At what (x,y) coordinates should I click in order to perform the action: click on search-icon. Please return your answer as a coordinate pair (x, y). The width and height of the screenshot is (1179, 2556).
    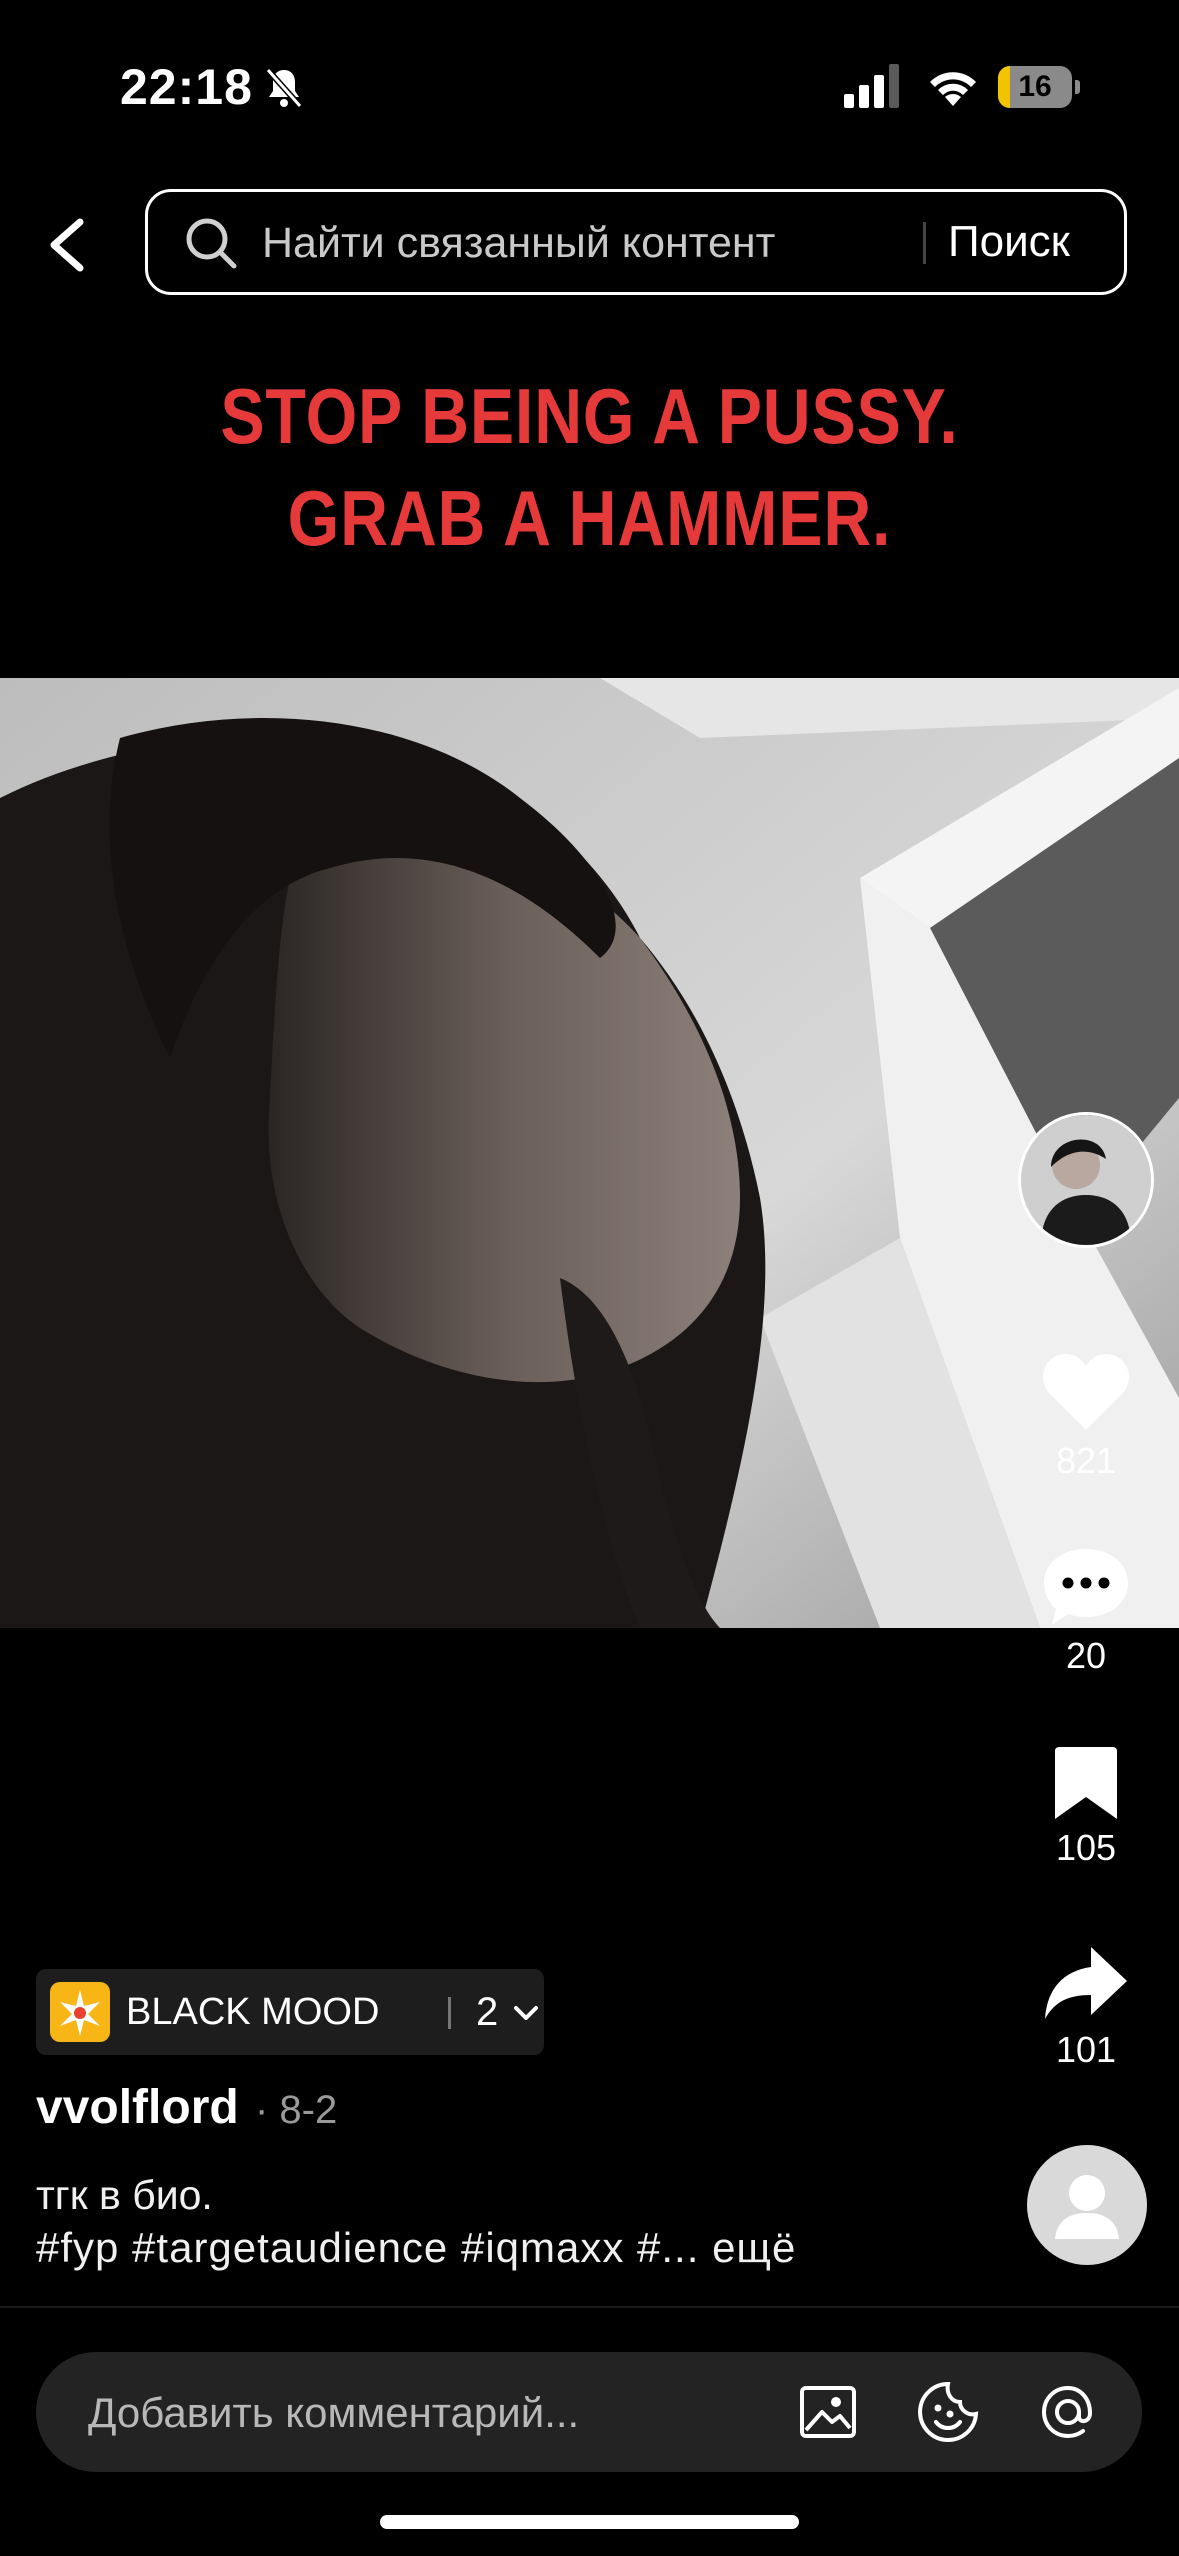
    Looking at the image, I should click on (211, 243).